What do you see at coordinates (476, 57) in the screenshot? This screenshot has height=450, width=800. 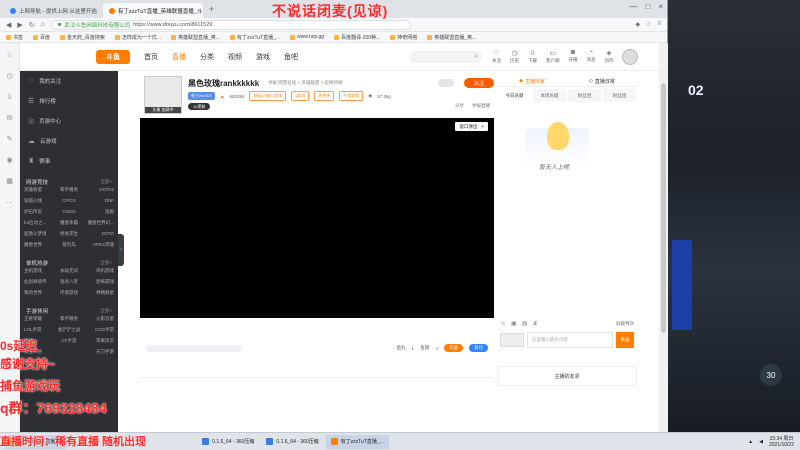 I see `search-icon: ⌕` at bounding box center [476, 57].